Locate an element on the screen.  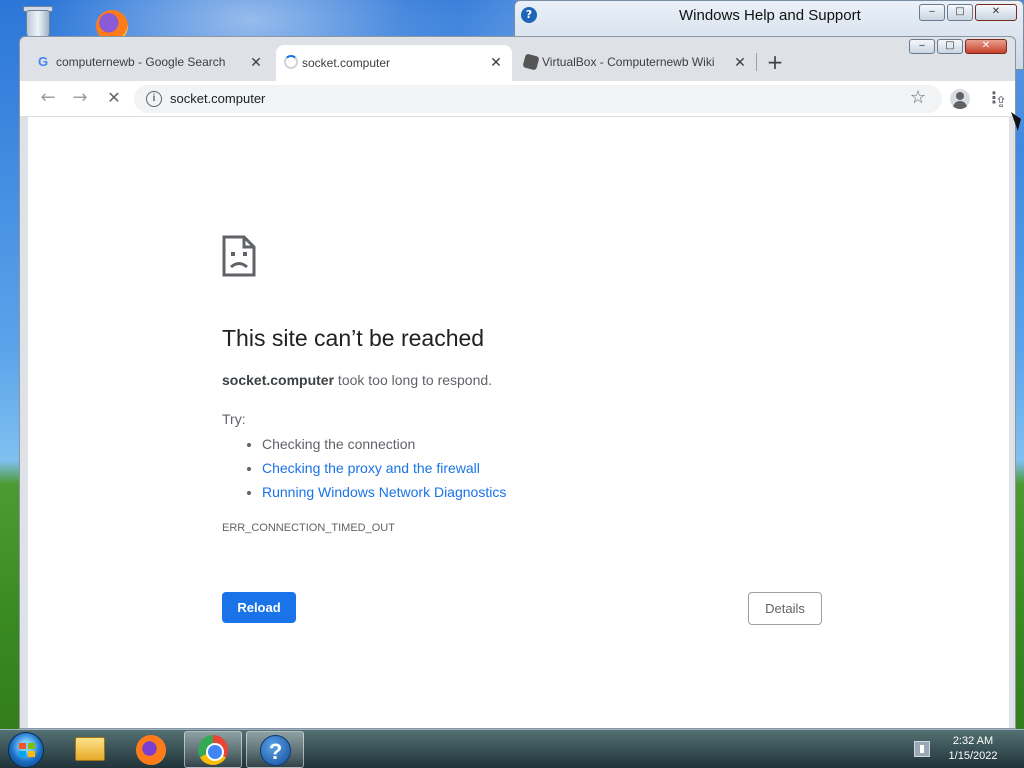
start-button is located at coordinates (26, 750).